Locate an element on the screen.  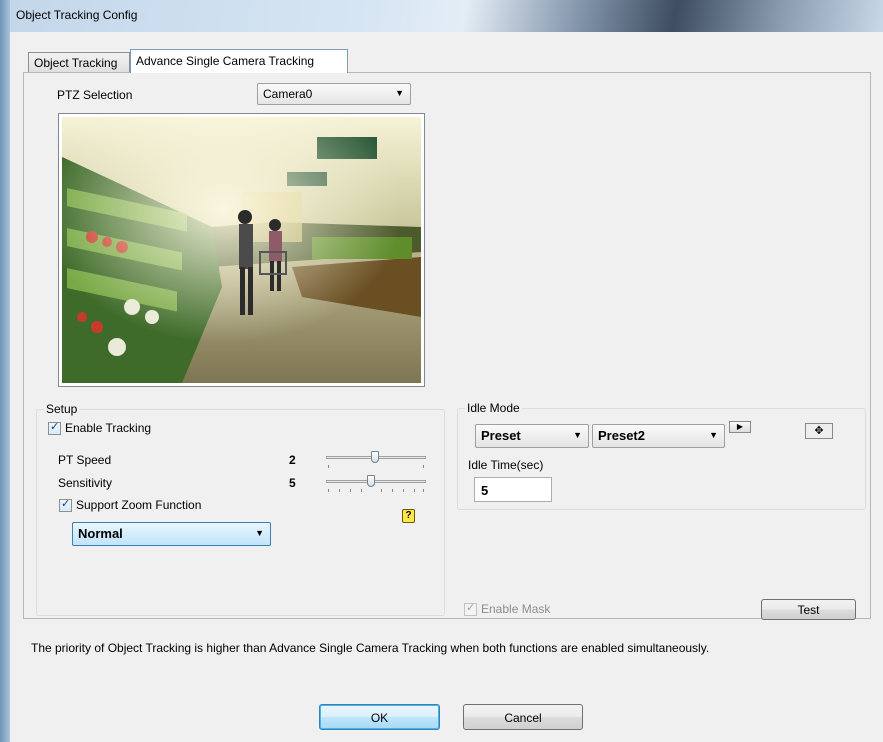
pt-speed-label: PT Speed is located at coordinates (85, 460).